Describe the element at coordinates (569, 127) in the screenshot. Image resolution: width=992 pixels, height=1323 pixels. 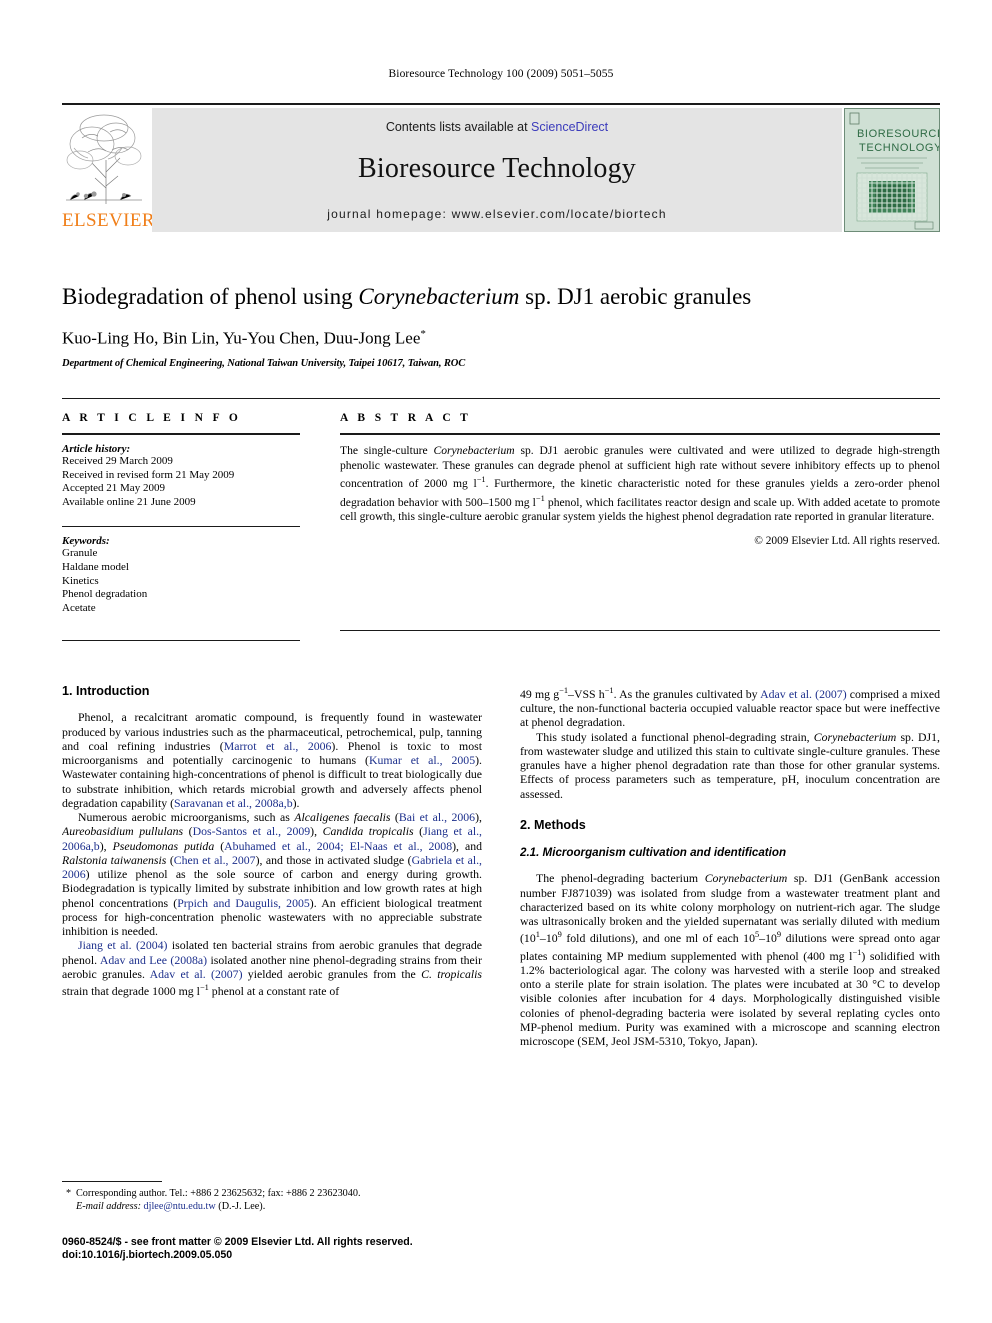
I see `sciencedirect-link: ScienceDirect` at that location.